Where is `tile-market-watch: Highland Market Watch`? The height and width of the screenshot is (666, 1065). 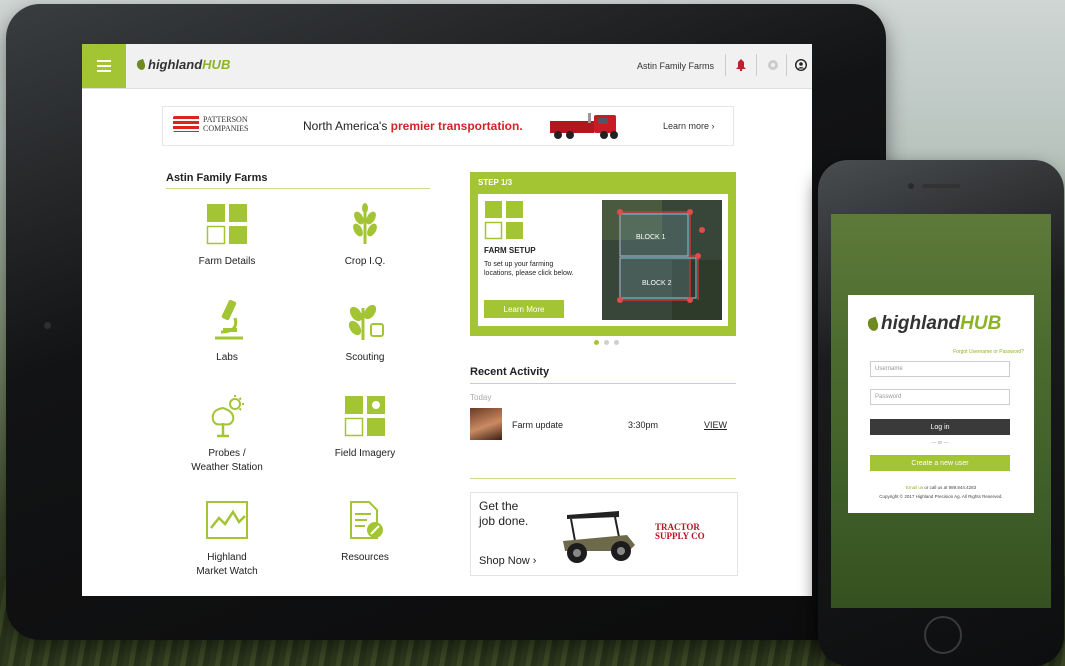 tile-market-watch: Highland Market Watch is located at coordinates (227, 538).